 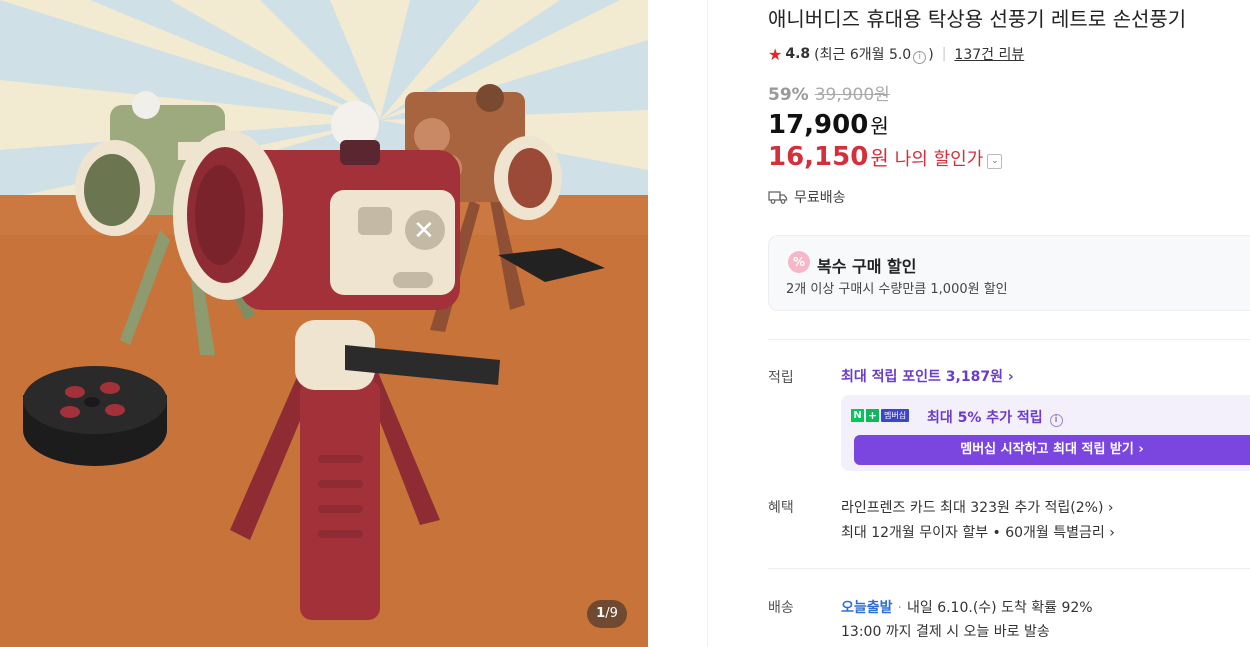 What do you see at coordinates (879, 126) in the screenshot?
I see `price-unit: 원` at bounding box center [879, 126].